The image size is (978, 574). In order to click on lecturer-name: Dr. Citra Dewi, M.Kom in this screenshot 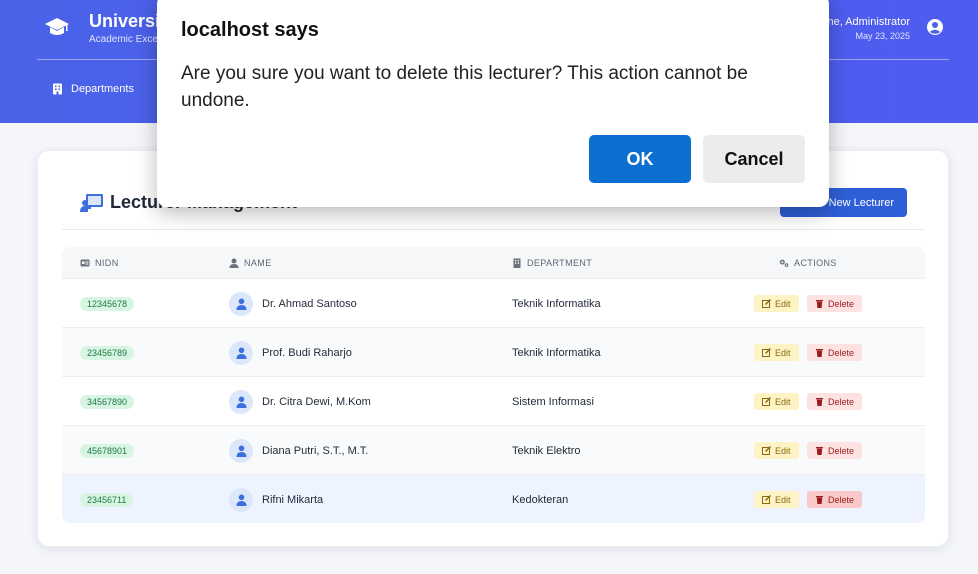, I will do `click(316, 402)`.